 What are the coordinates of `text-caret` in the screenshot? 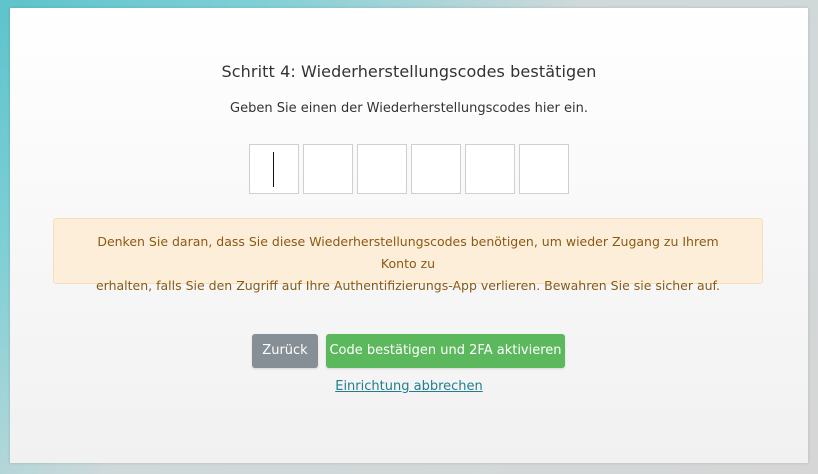 It's located at (273, 169).